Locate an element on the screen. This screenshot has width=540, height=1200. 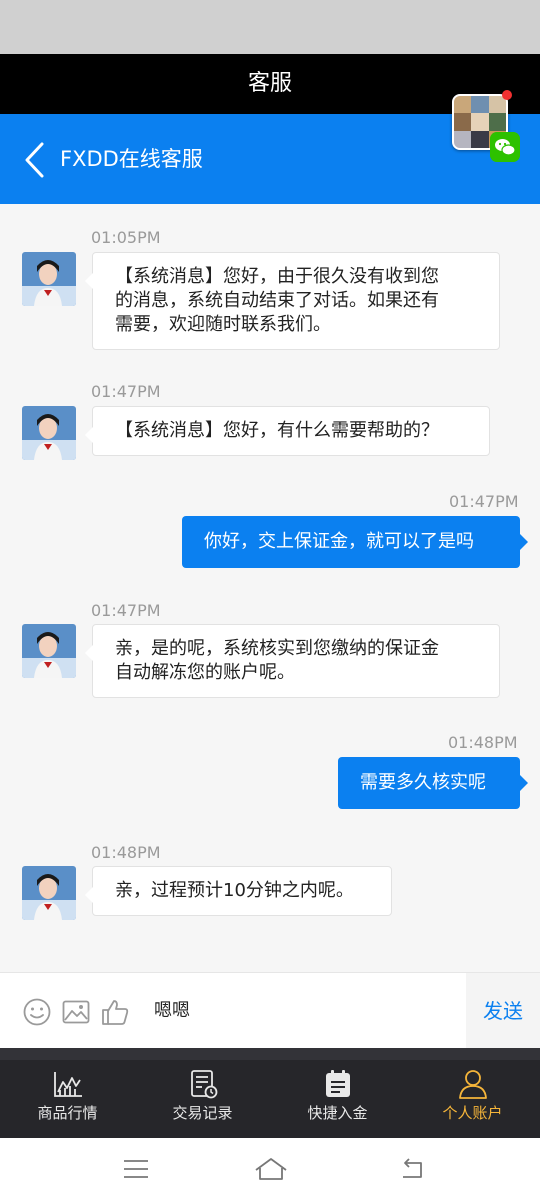
tab-trade-records: 交易记录 is located at coordinates (202, 1099).